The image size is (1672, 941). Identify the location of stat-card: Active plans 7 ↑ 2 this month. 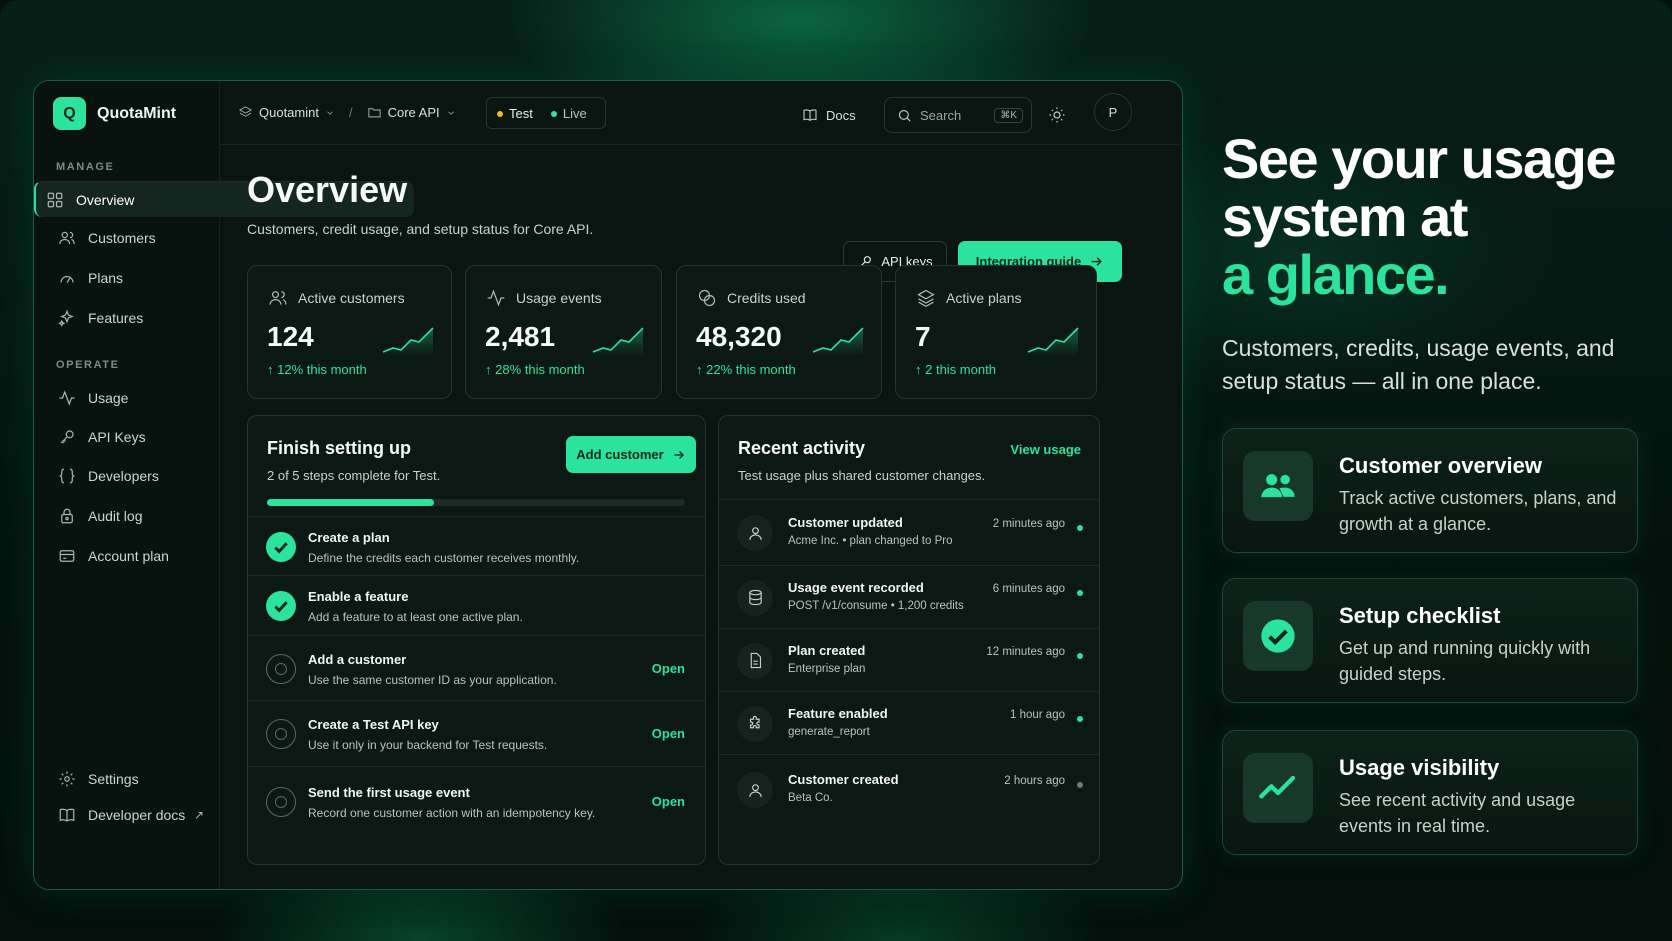
(996, 332).